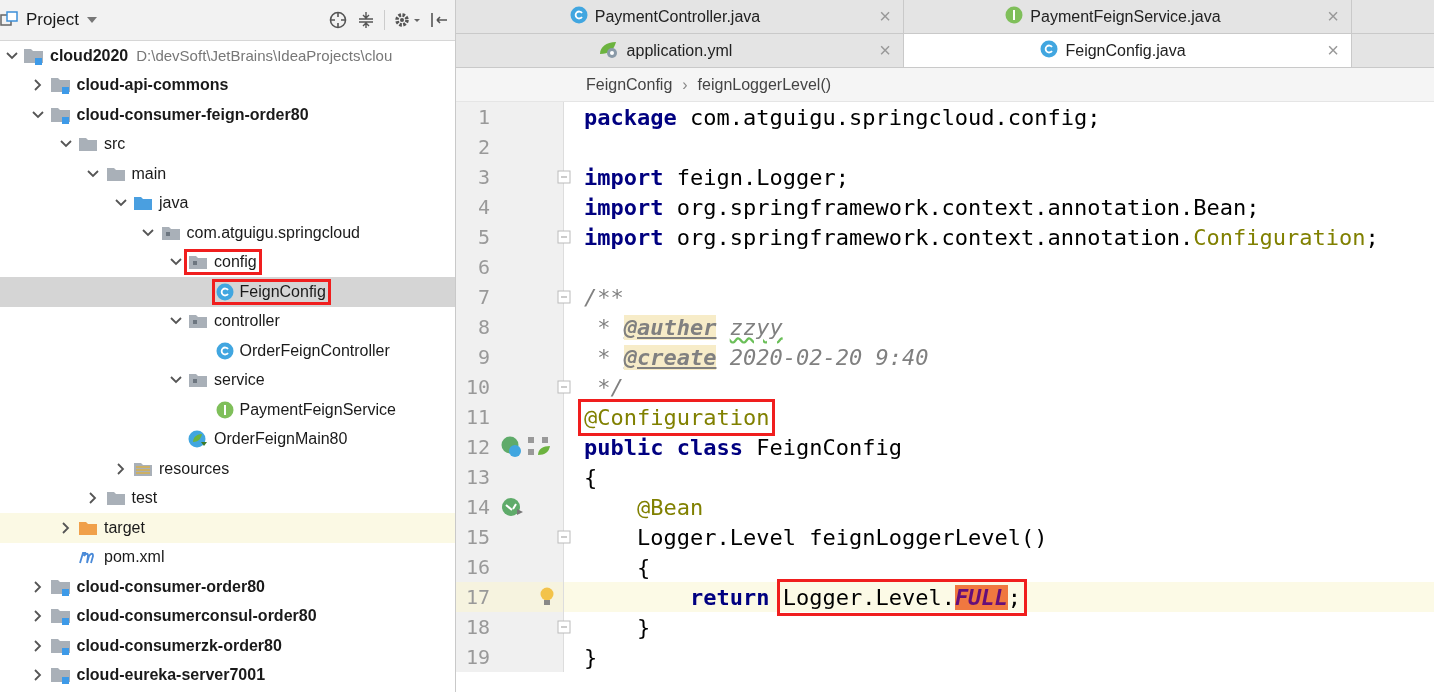 The width and height of the screenshot is (1434, 692). What do you see at coordinates (483, 357) in the screenshot?
I see `line-number: 9` at bounding box center [483, 357].